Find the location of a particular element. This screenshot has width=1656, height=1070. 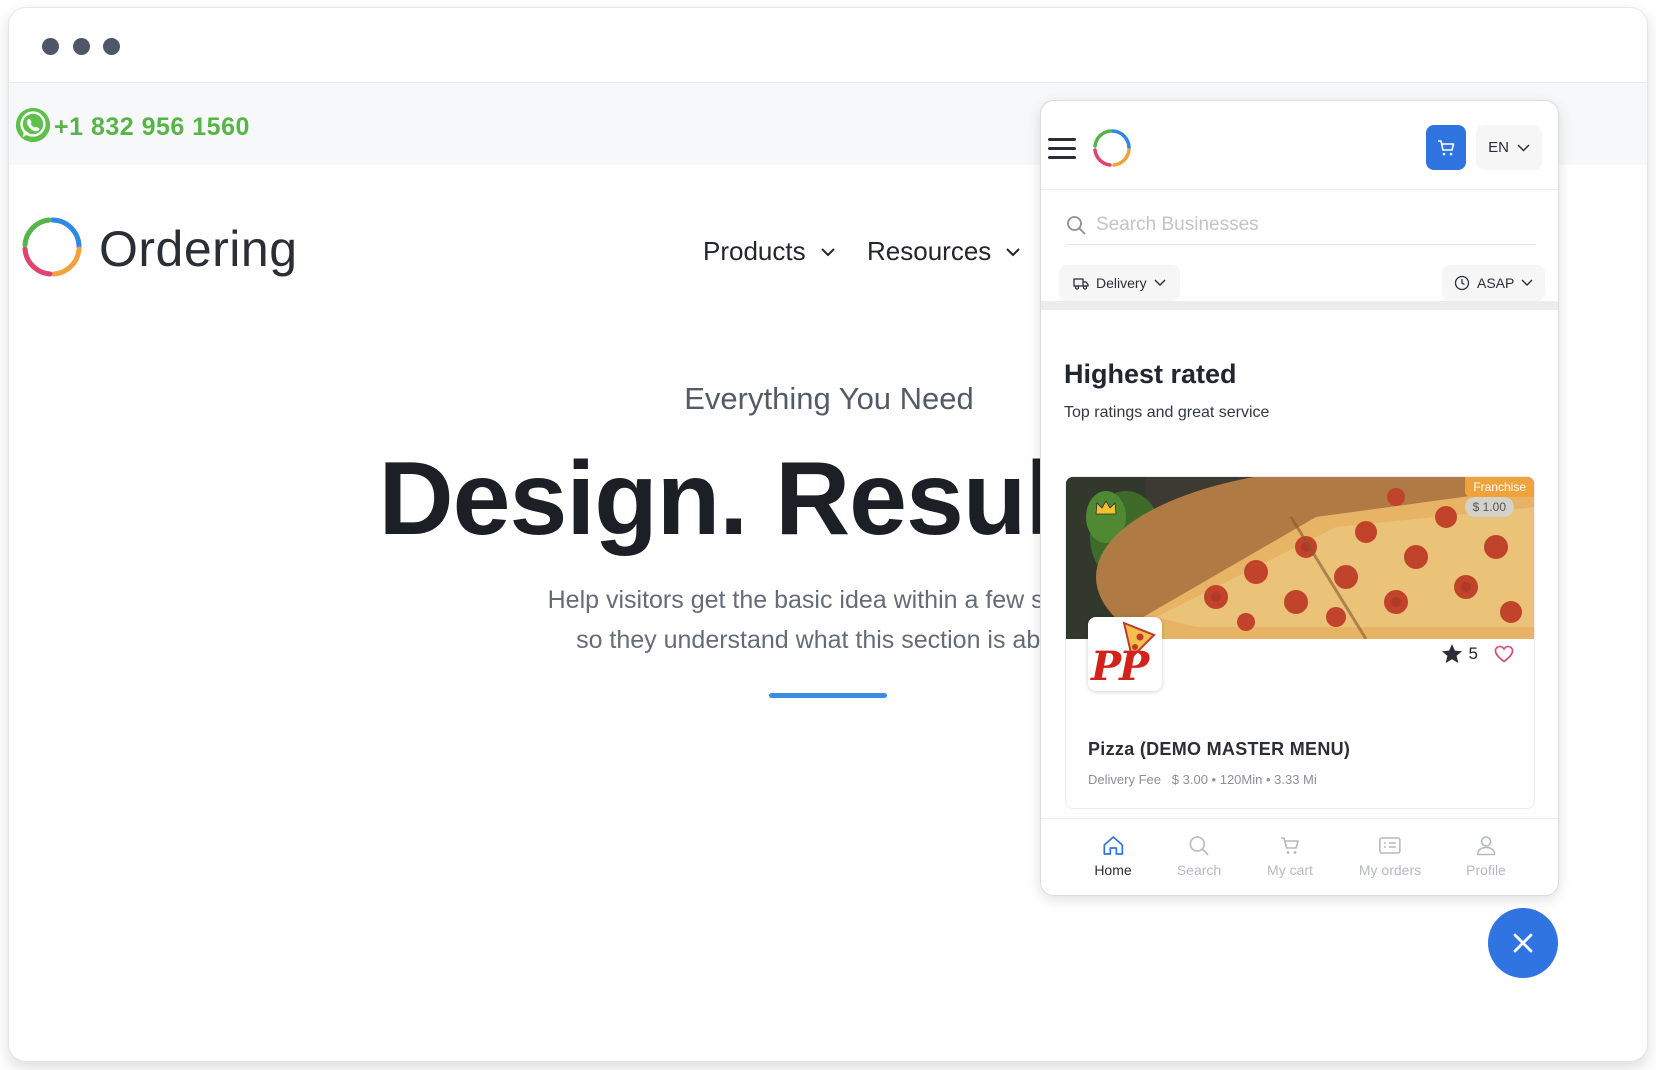

business-name: Pizza (DEMO MASTER MENU) is located at coordinates (1219, 749).